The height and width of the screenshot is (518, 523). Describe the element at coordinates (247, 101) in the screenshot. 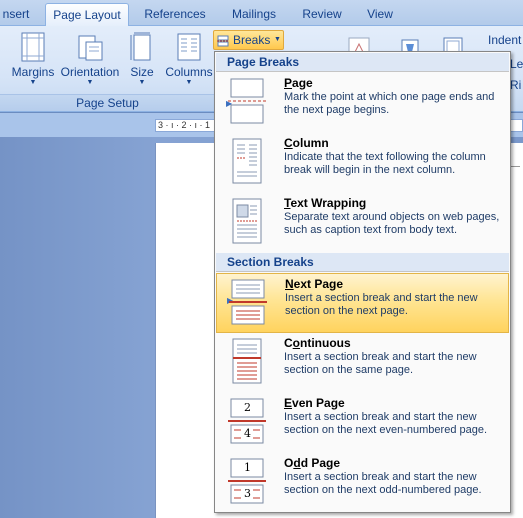

I see `page-break-icon` at that location.